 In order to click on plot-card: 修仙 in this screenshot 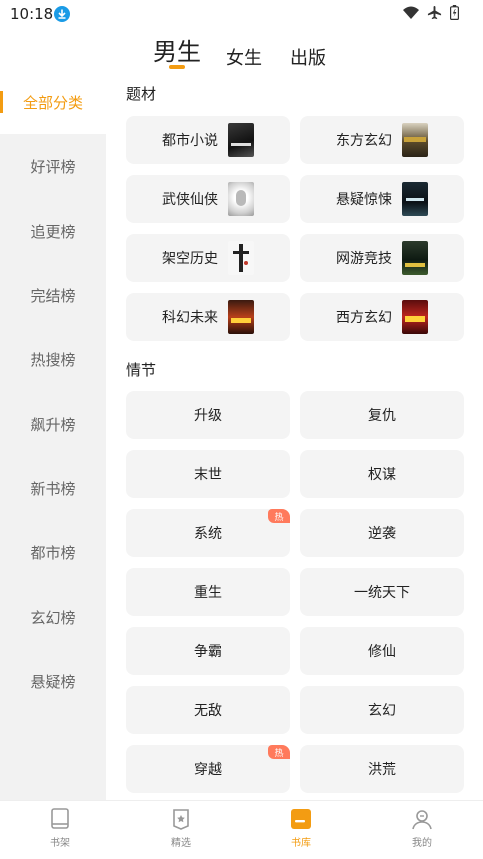, I will do `click(382, 651)`.